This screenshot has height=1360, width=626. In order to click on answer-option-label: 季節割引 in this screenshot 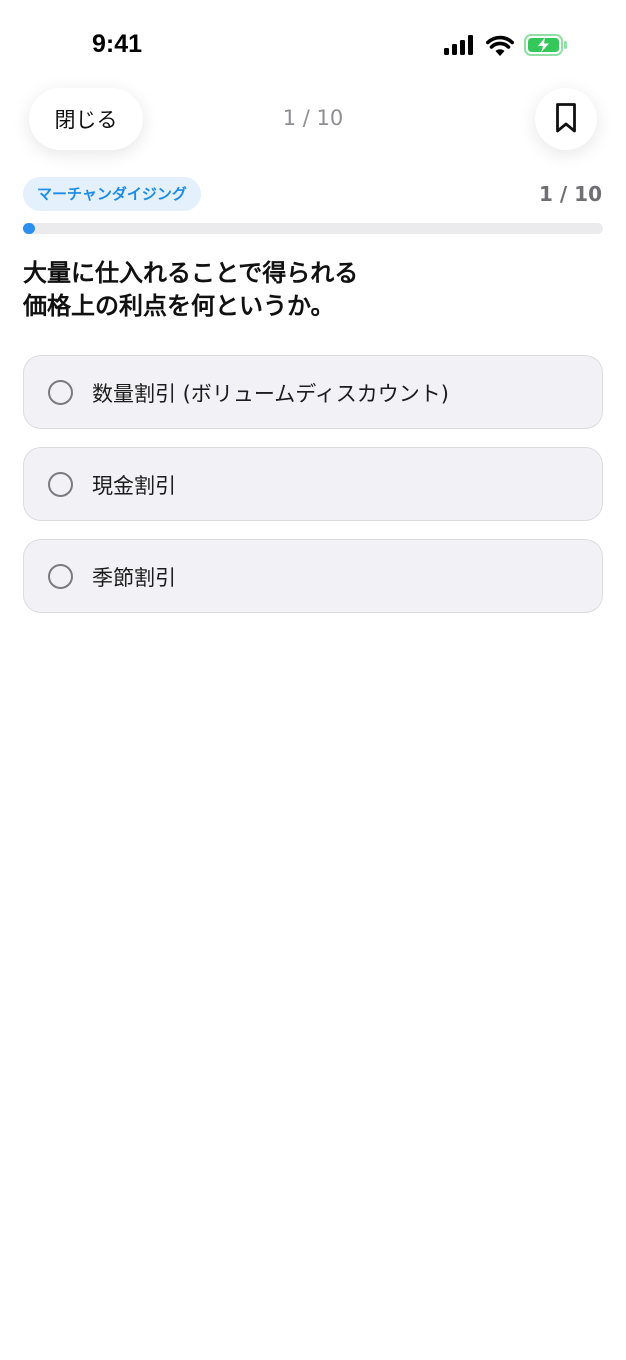, I will do `click(134, 578)`.